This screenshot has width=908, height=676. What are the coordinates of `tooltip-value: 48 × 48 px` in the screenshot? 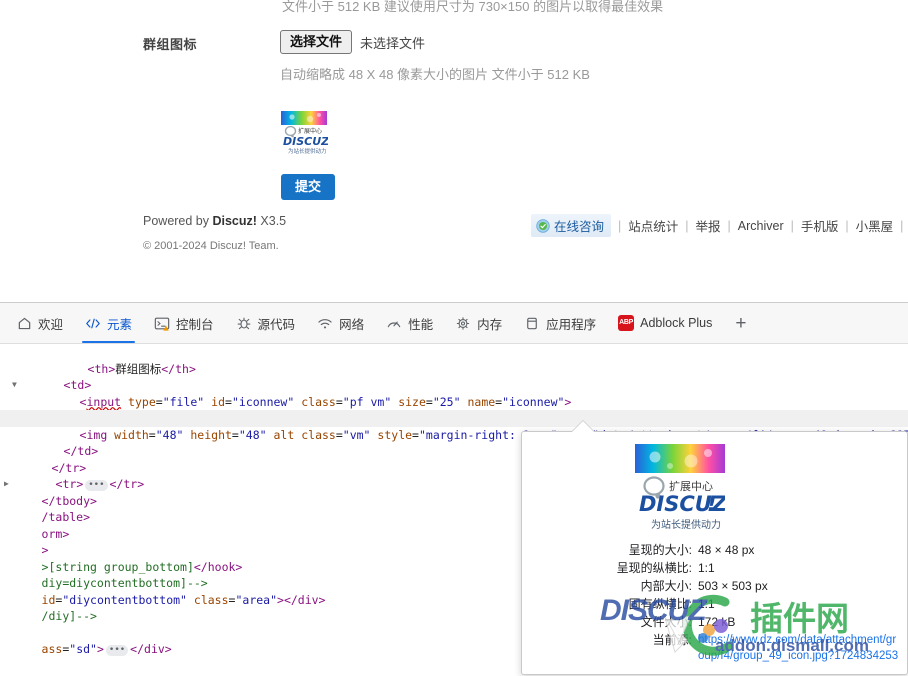 It's located at (726, 550).